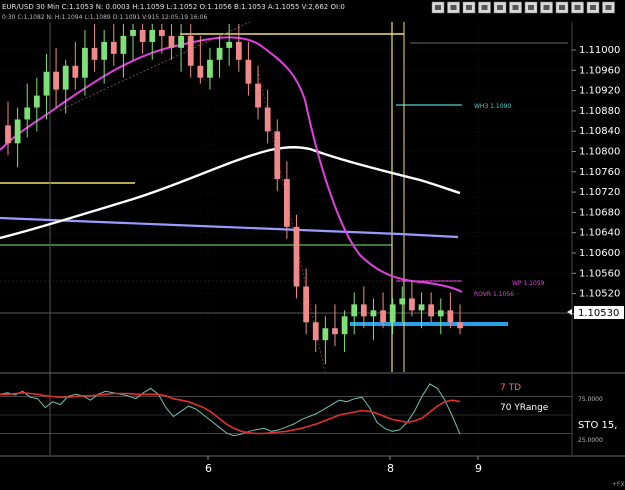 The image size is (625, 490). Describe the element at coordinates (478, 468) in the screenshot. I see `time-tick-label: 9` at that location.